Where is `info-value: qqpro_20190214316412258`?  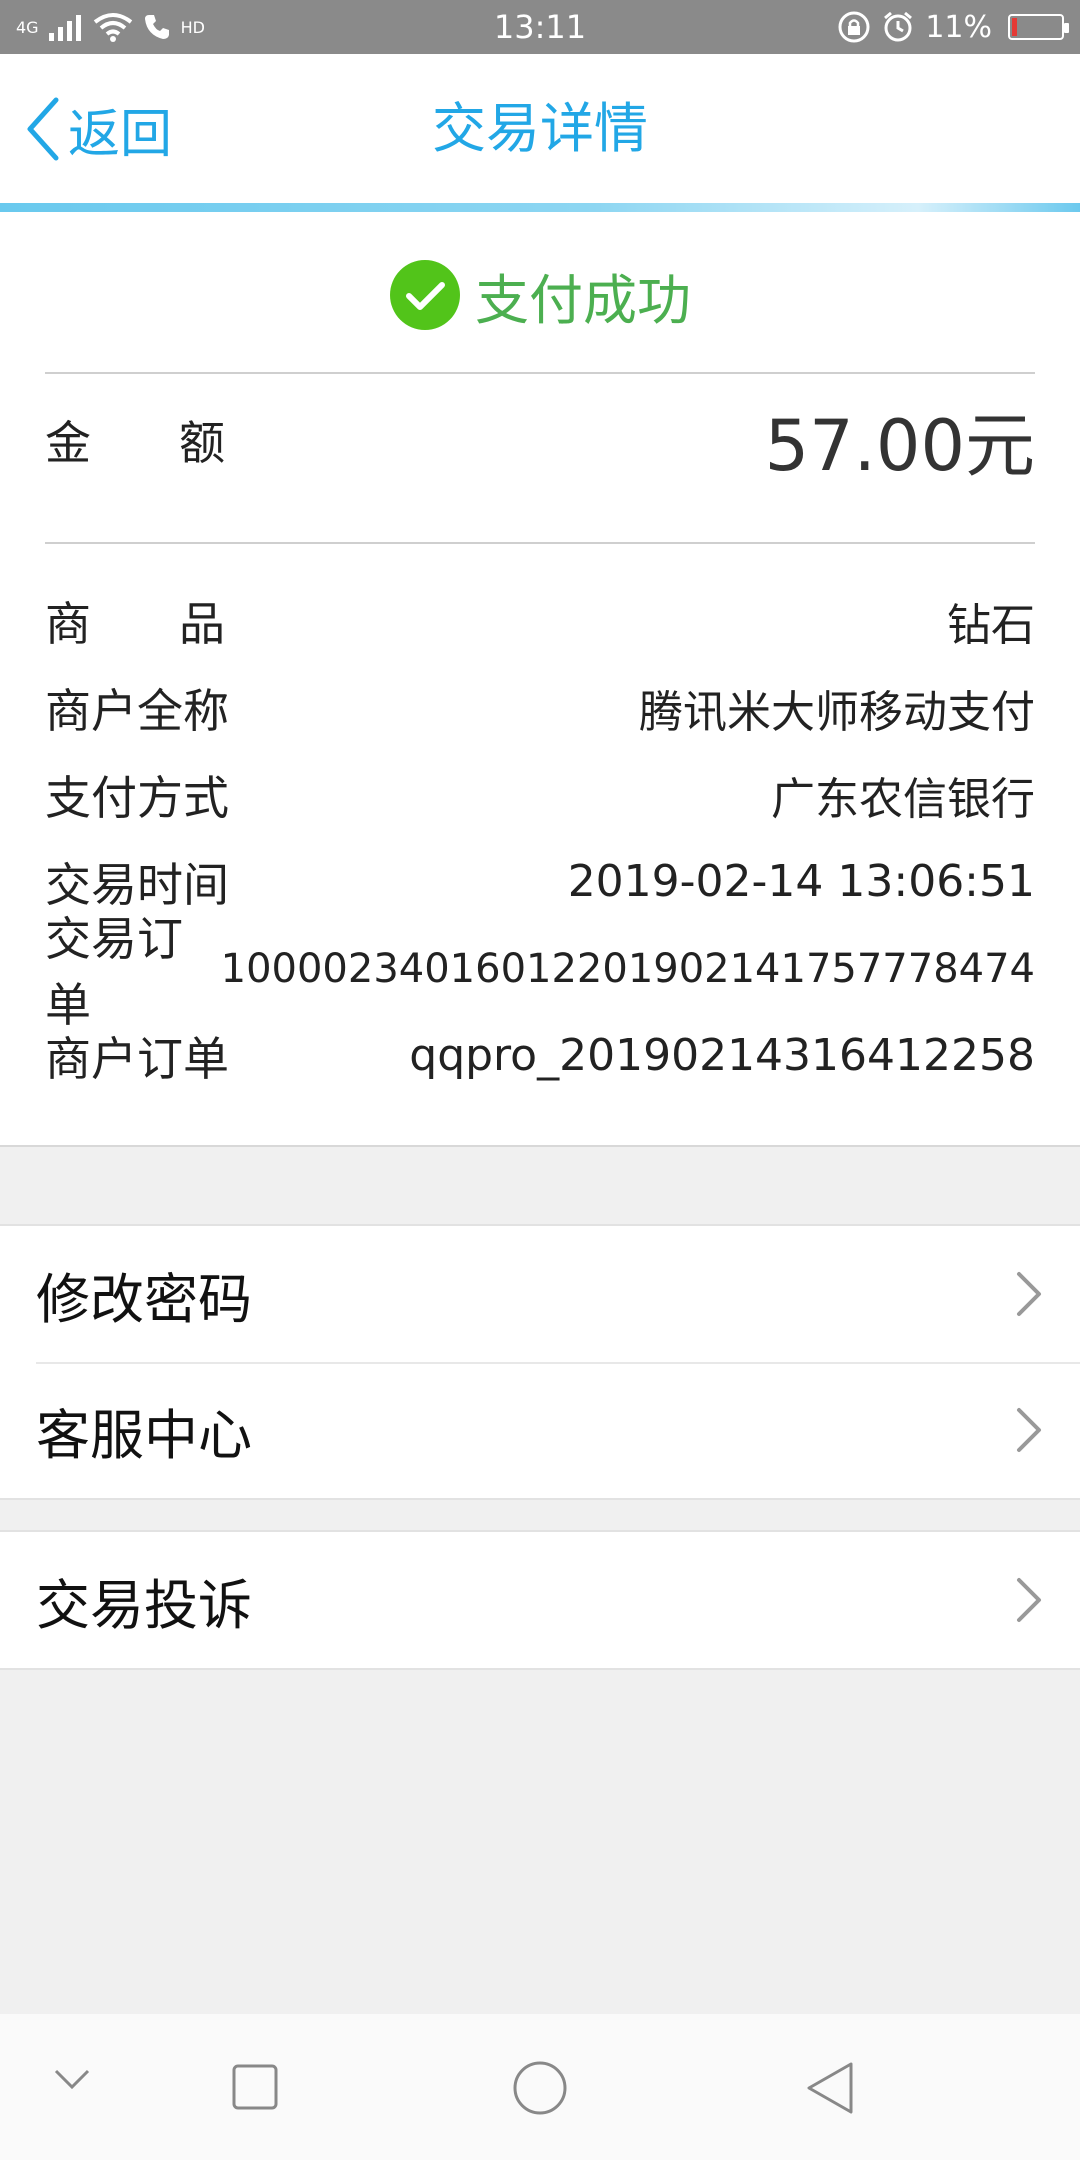
info-value: qqpro_20190214316412258 is located at coordinates (722, 1055).